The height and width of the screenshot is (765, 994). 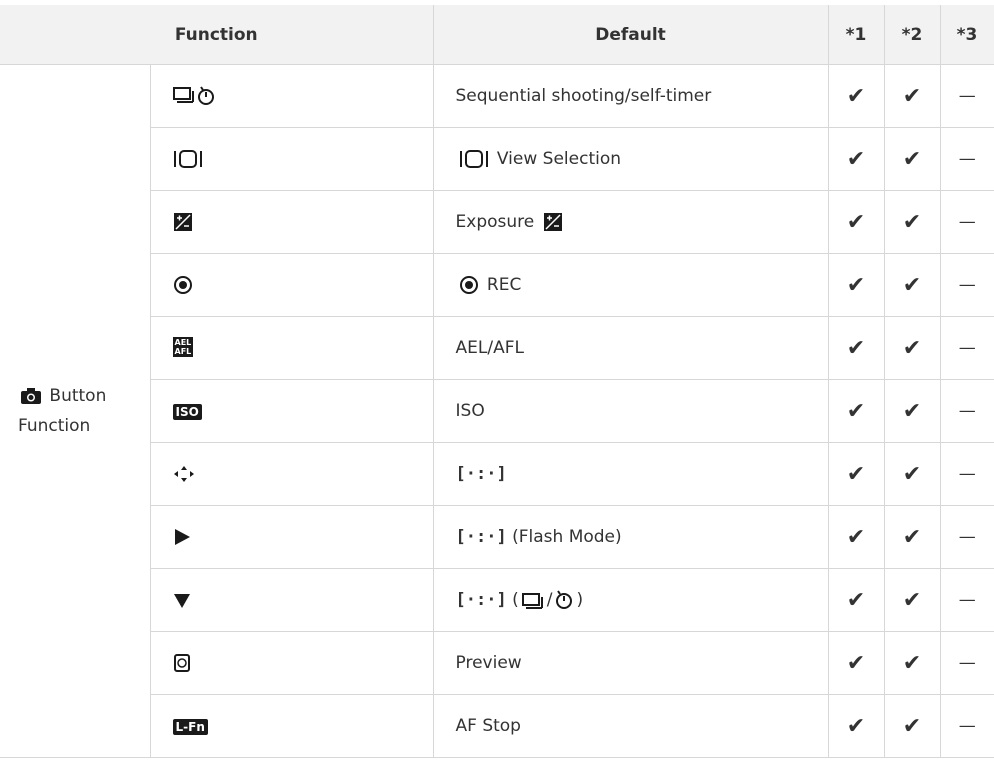 I want to click on down-arrow-icon, so click(x=182, y=600).